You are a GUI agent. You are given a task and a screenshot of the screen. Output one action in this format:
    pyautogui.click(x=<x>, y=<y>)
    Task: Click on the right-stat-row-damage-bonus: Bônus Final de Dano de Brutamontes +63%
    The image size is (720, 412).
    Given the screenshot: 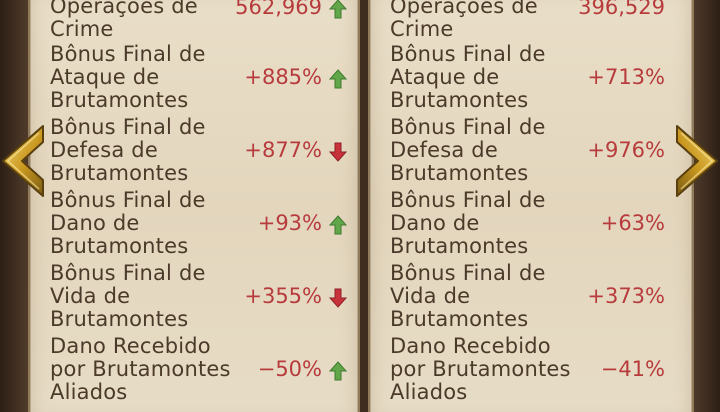 What is the action you would take?
    pyautogui.click(x=531, y=224)
    